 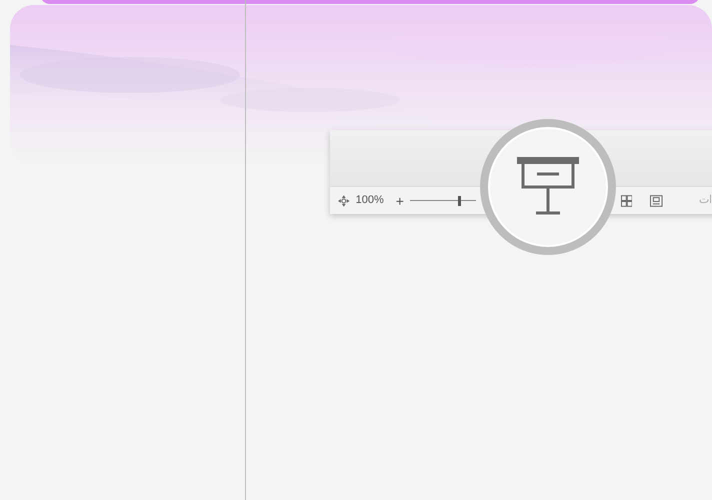 I want to click on reading-view-icon, so click(x=656, y=200).